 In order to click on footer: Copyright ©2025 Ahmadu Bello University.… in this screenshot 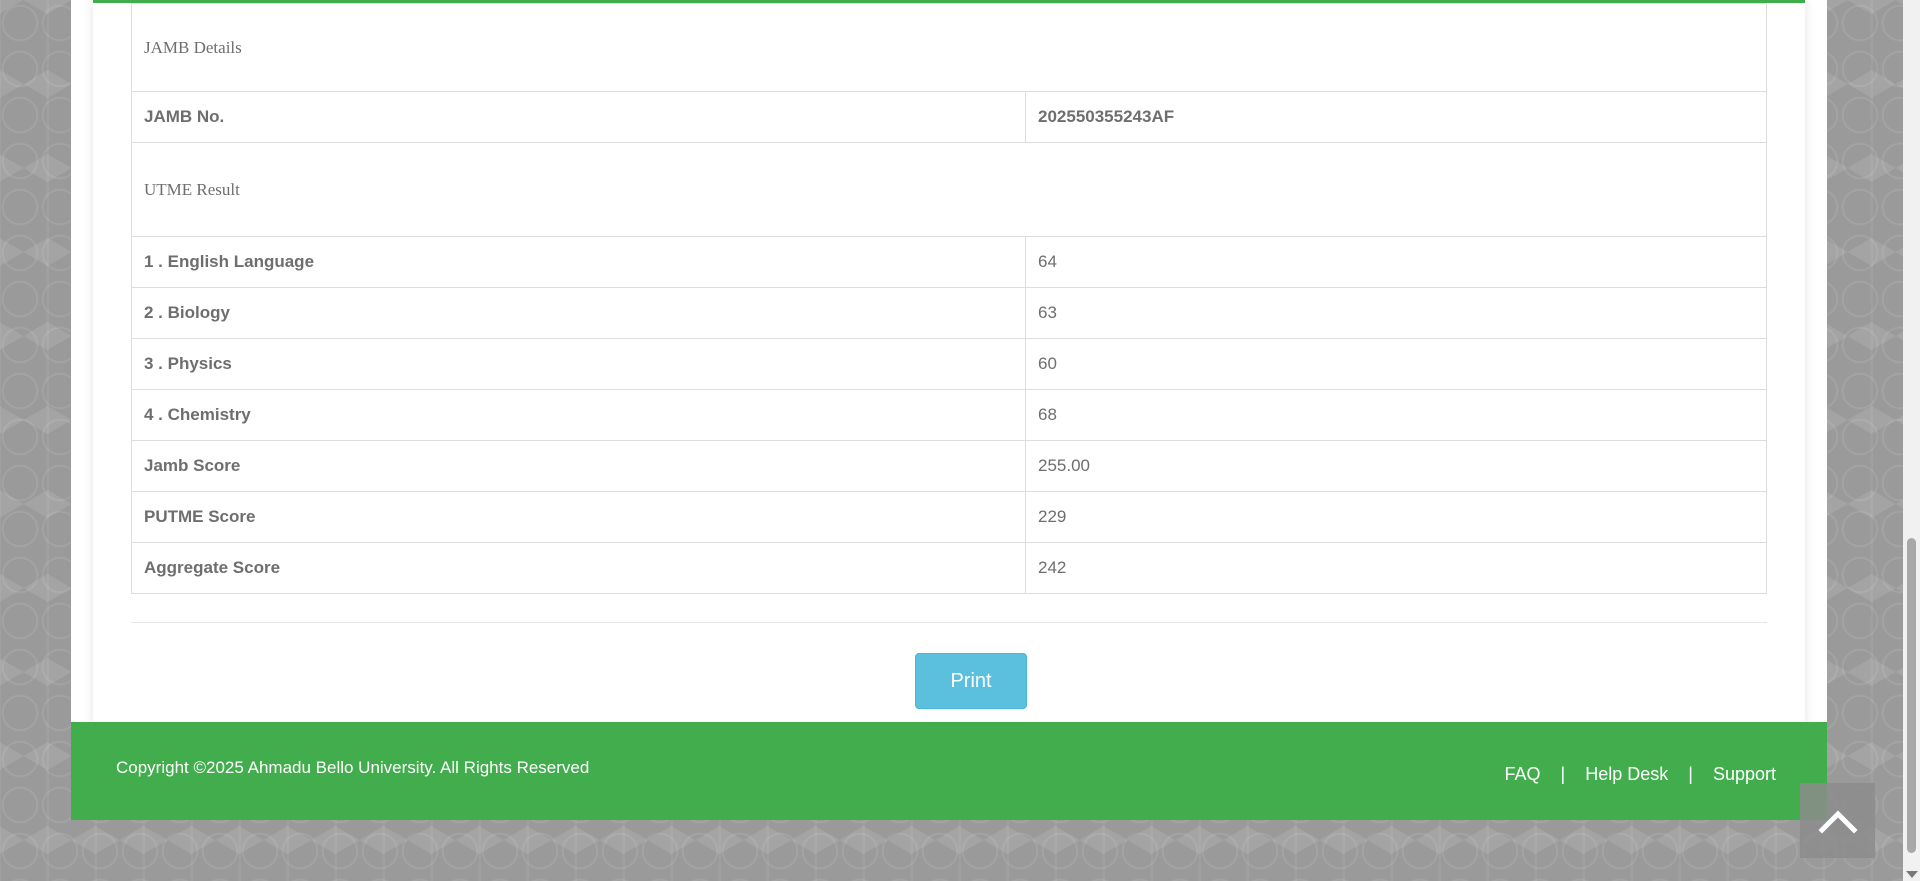, I will do `click(949, 771)`.